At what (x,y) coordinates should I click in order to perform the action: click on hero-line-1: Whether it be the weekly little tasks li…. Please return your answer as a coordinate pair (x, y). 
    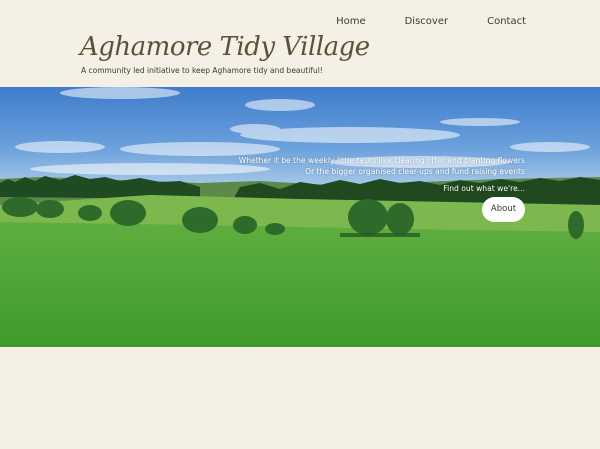
    Looking at the image, I should click on (381, 160).